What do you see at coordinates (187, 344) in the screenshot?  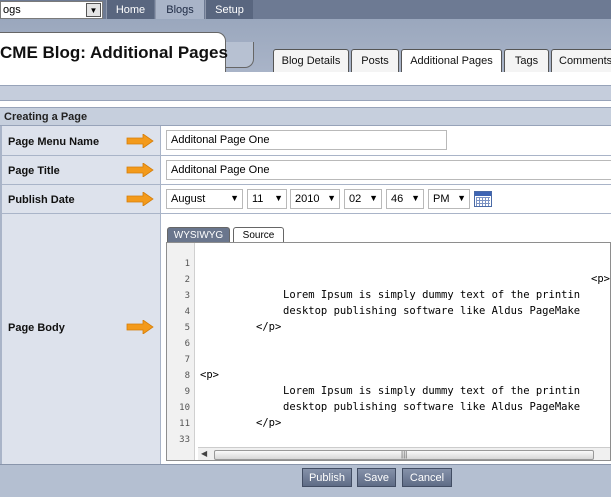 I see `line-number: 6` at bounding box center [187, 344].